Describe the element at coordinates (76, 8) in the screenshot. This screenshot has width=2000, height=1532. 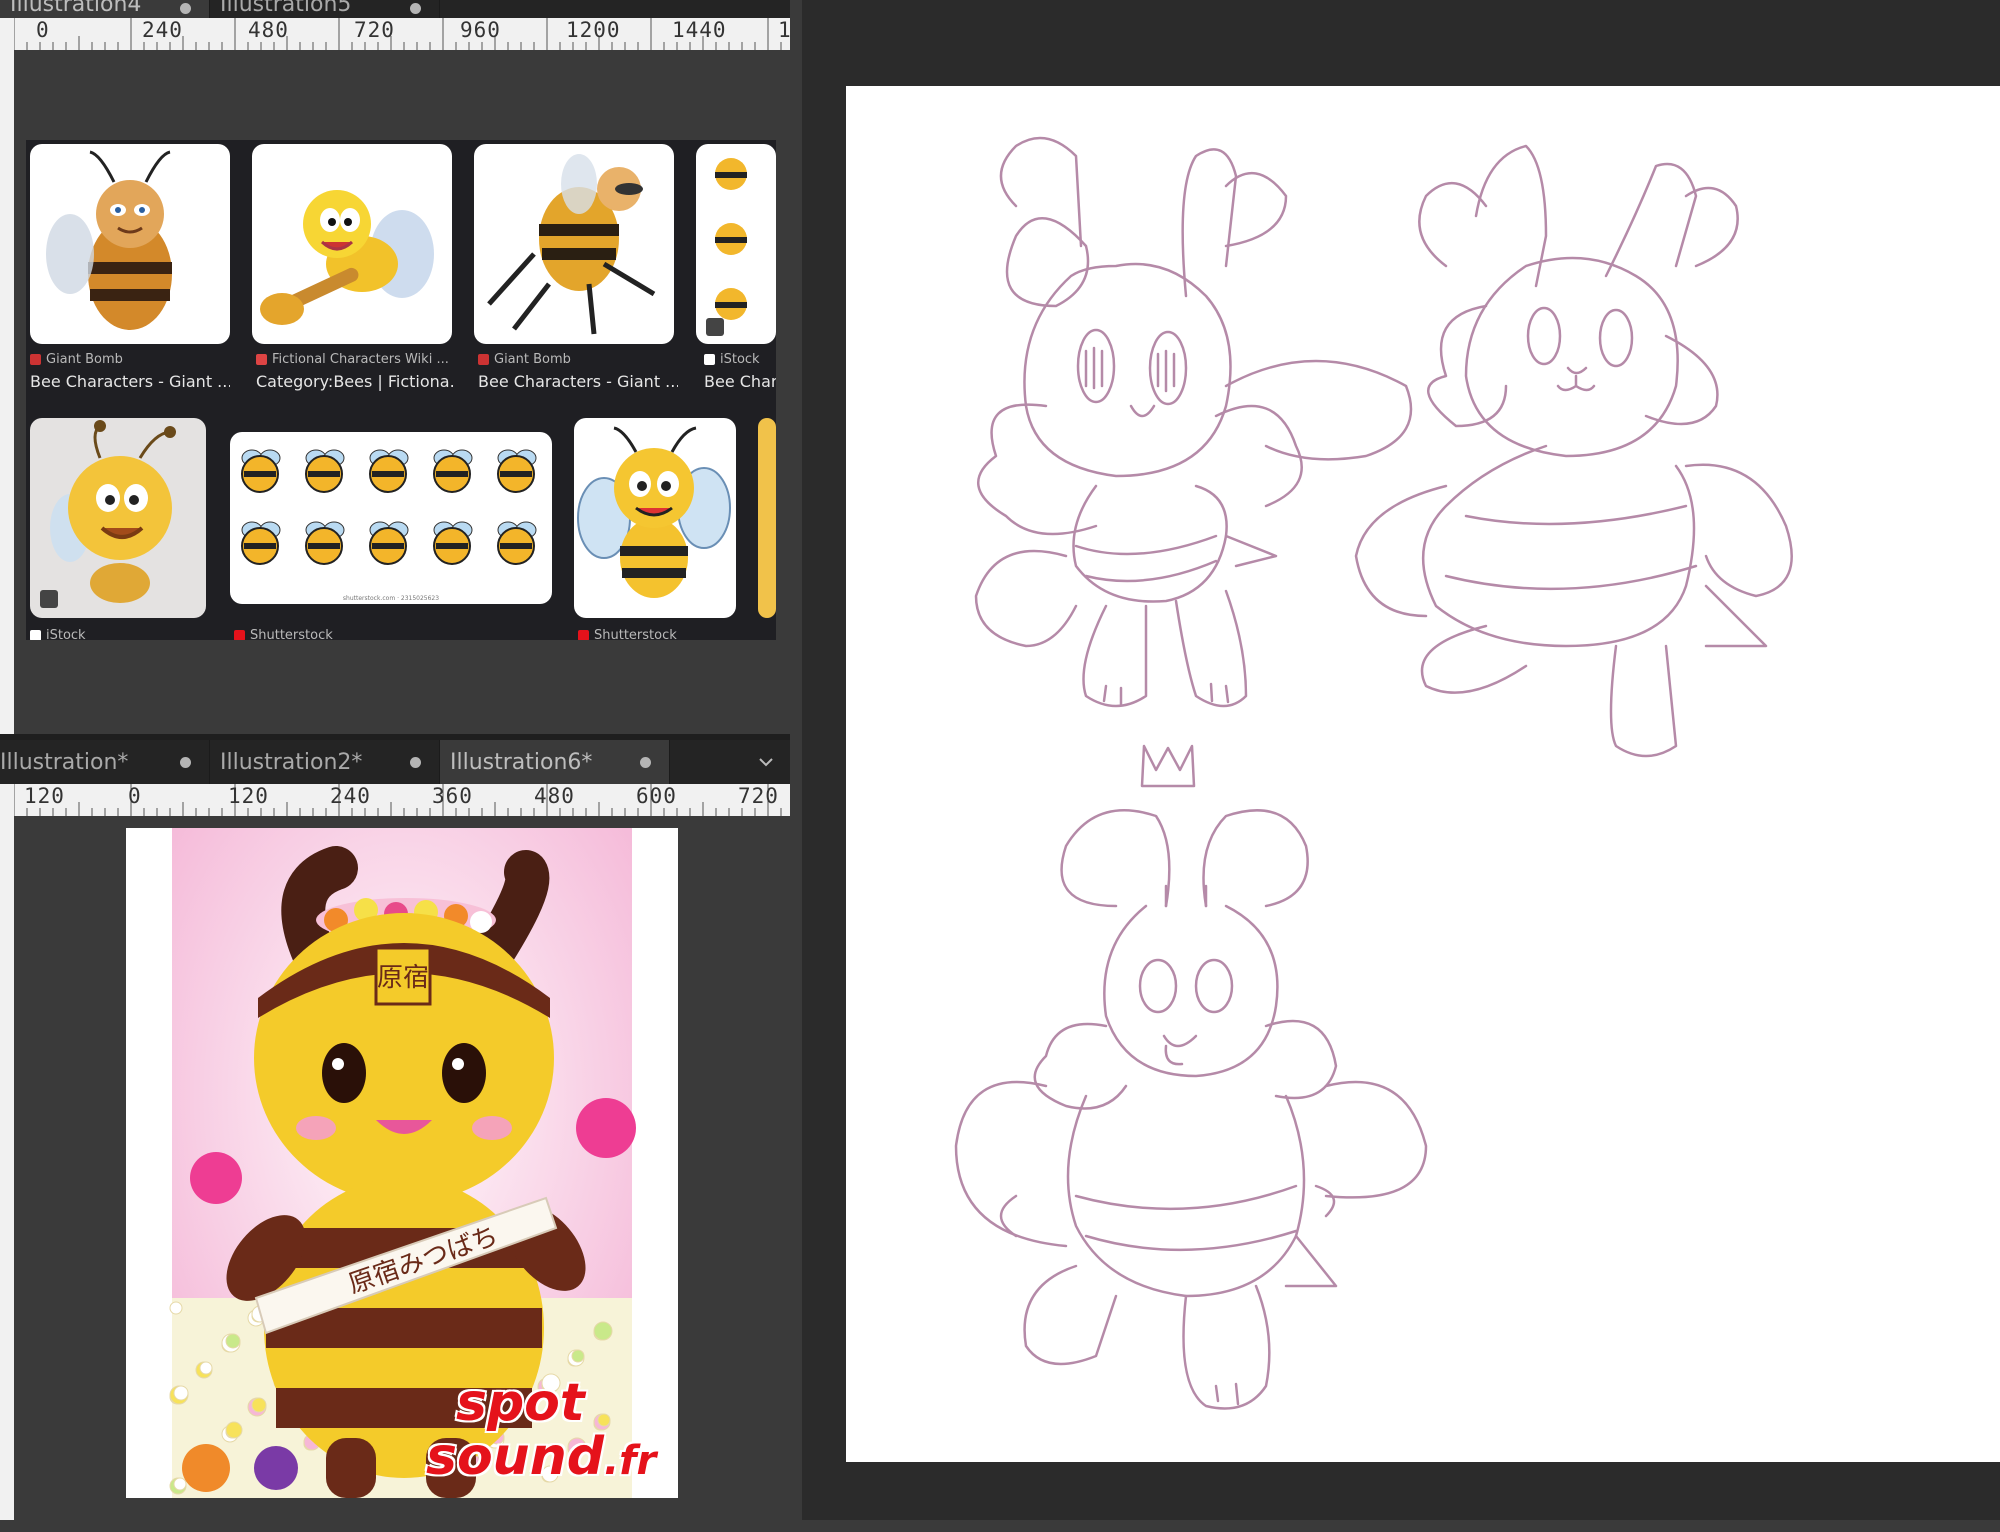
I see `tab-label: Illustration4` at that location.